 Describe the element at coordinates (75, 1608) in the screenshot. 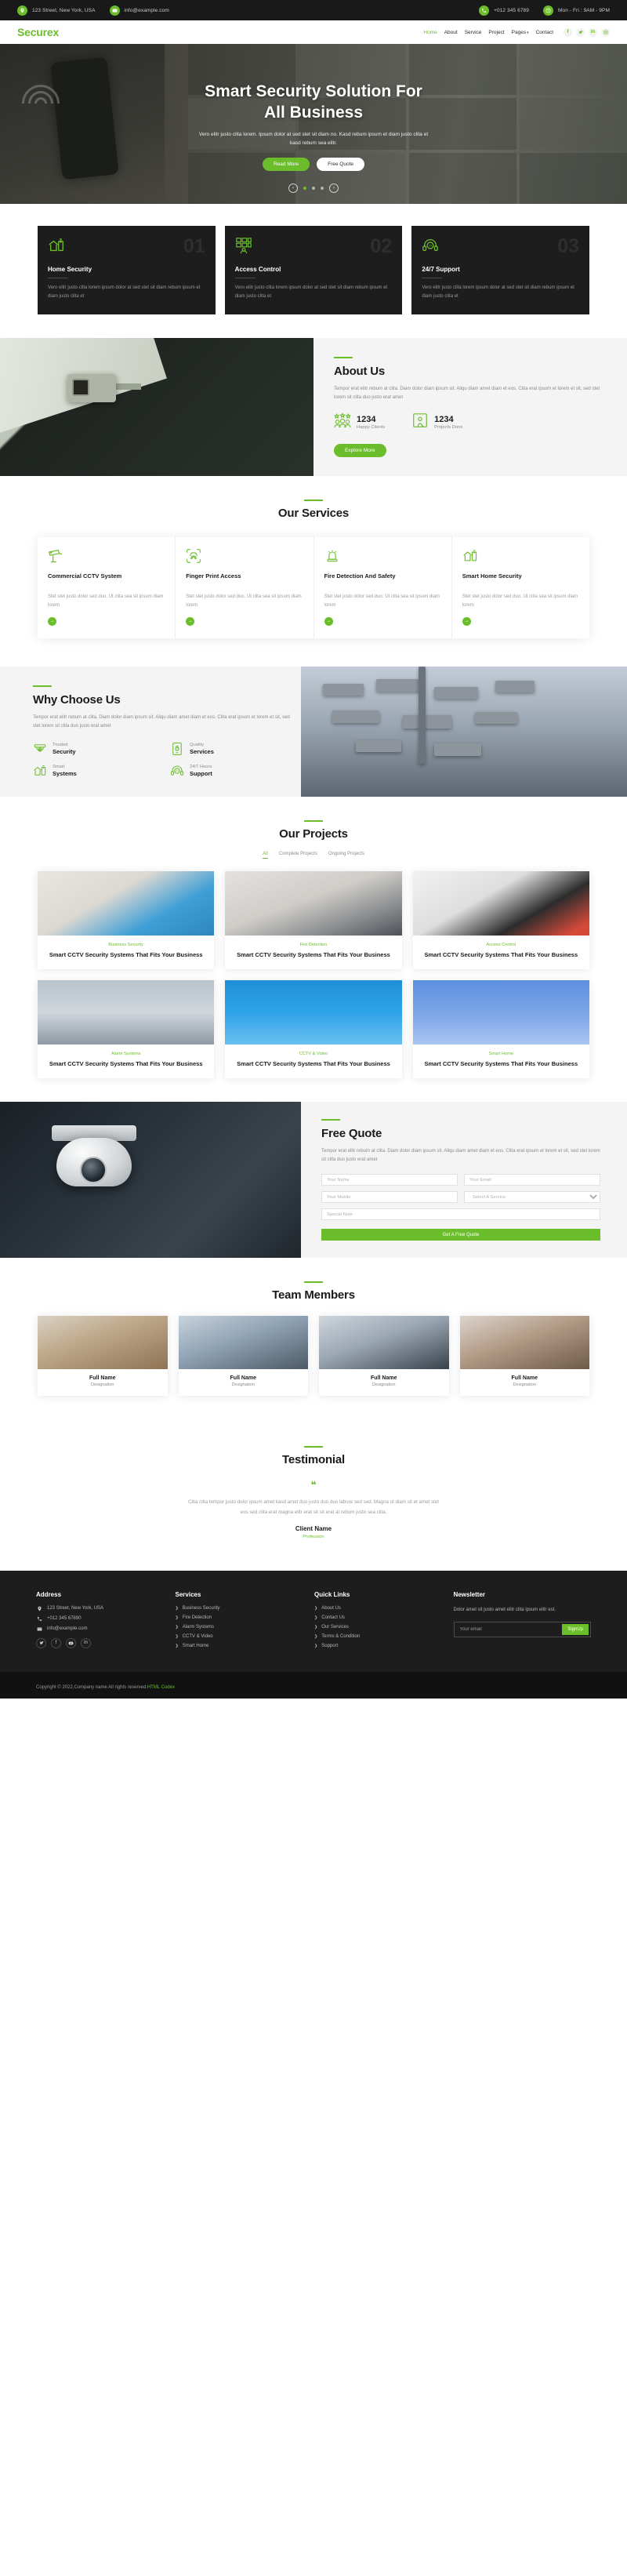

I see `footer-address-text: 123 Street, New York, USA` at that location.